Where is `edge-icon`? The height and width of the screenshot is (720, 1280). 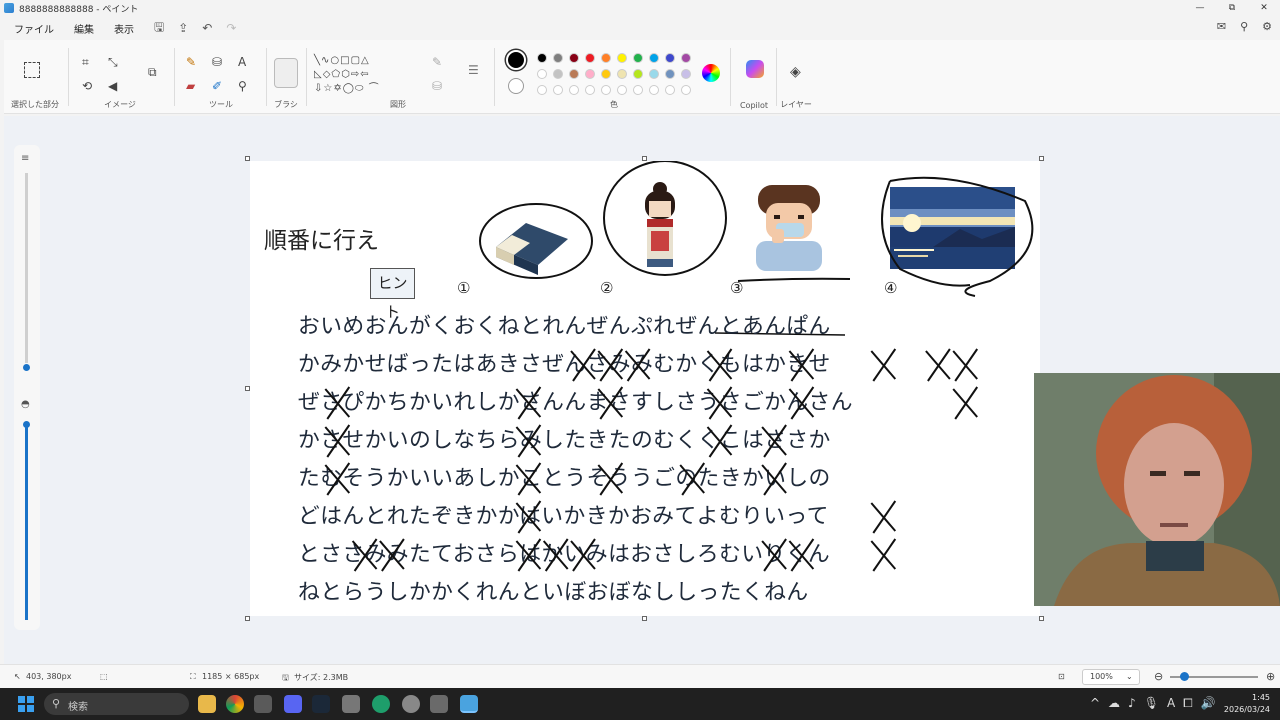
edge-icon is located at coordinates (381, 704).